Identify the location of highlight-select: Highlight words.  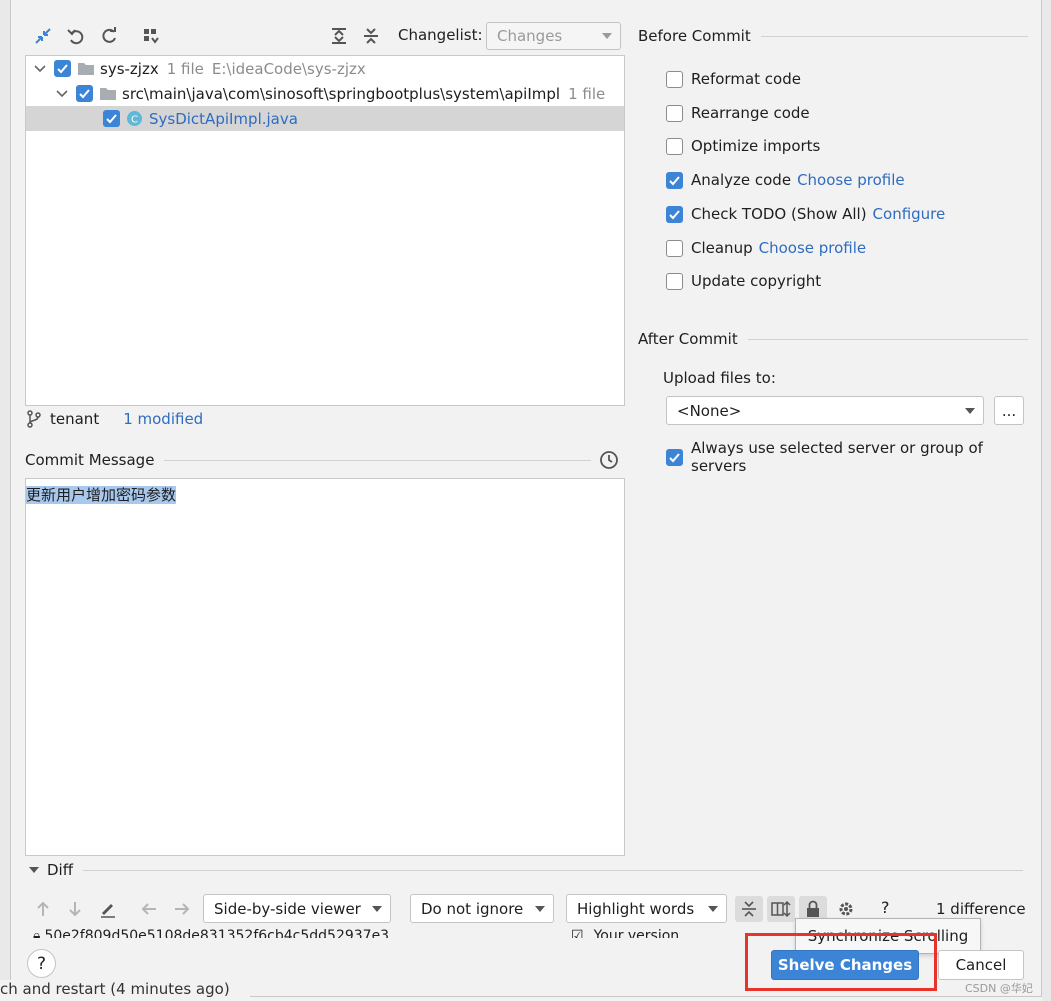
(646, 908).